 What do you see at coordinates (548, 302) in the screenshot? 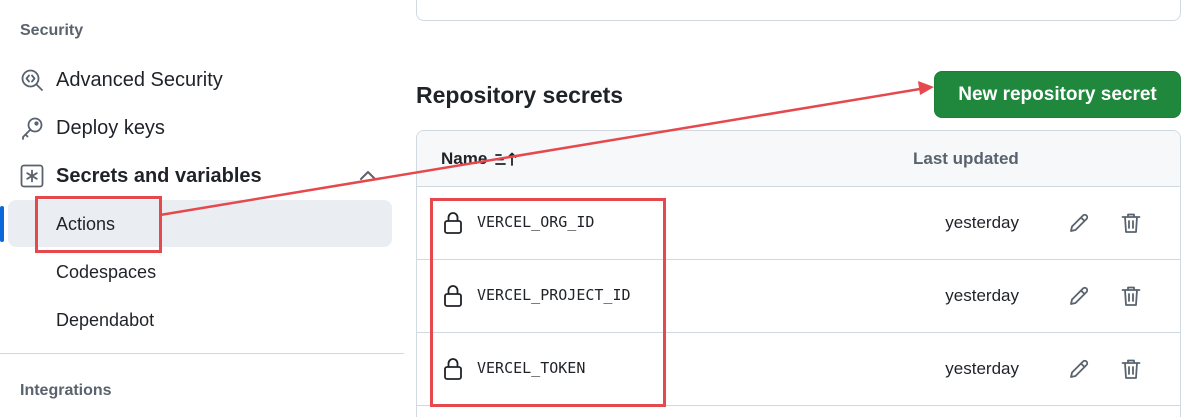
I see `annotation-box-secrets` at bounding box center [548, 302].